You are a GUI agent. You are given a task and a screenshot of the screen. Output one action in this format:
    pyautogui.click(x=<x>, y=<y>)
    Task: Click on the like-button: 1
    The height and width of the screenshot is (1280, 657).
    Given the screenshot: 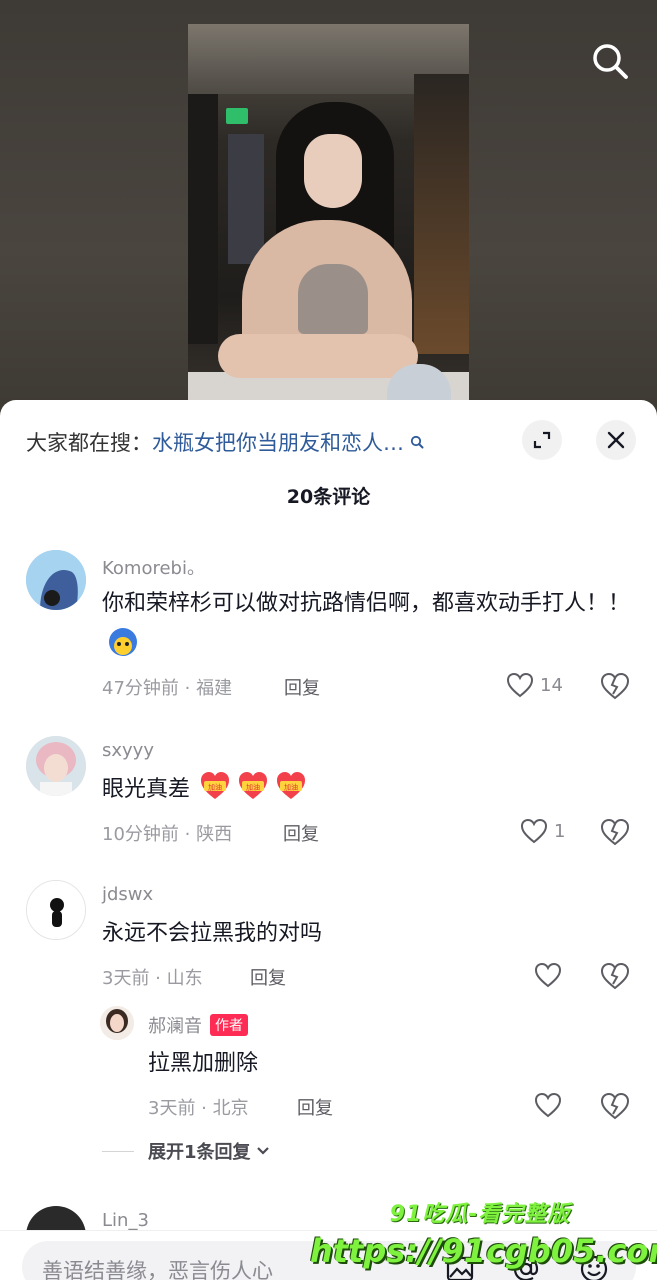 What is the action you would take?
    pyautogui.click(x=542, y=831)
    